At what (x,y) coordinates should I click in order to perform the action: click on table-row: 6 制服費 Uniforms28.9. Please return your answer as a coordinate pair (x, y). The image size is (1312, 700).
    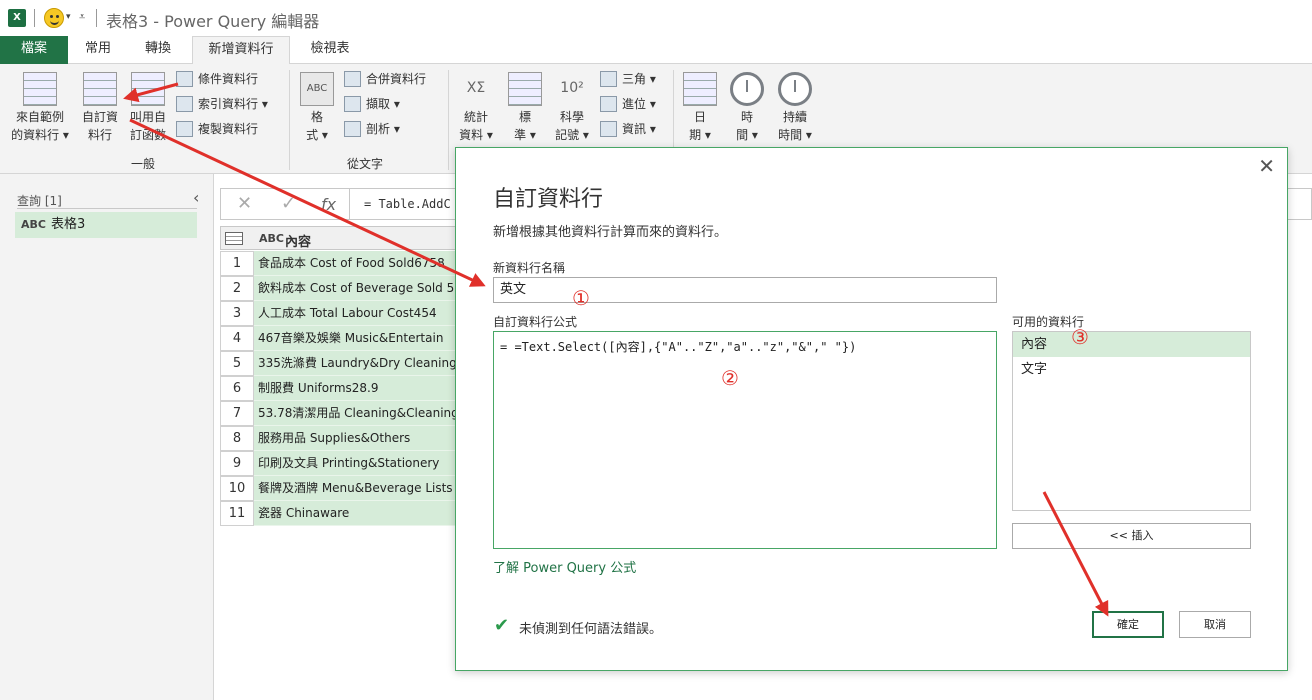
    Looking at the image, I should click on (340, 388).